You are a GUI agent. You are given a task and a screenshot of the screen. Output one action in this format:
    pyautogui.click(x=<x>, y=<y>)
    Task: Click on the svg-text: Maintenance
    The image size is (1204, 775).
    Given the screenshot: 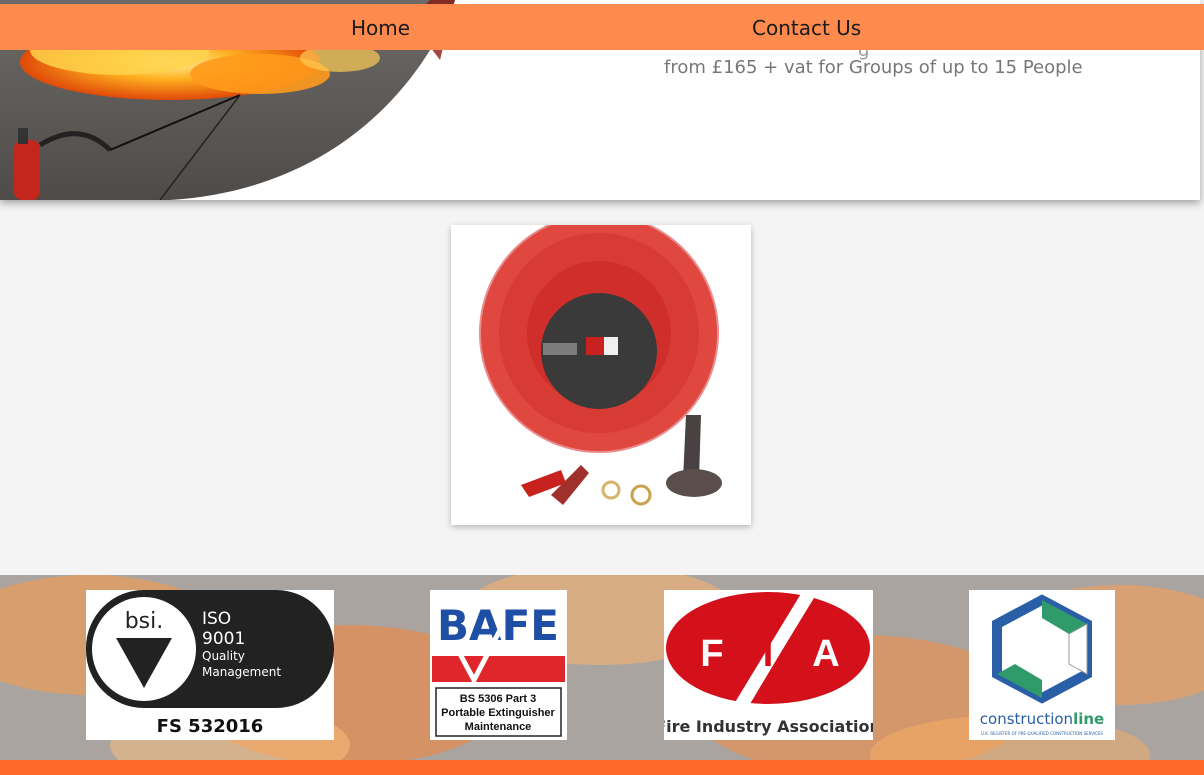 What is the action you would take?
    pyautogui.click(x=498, y=727)
    